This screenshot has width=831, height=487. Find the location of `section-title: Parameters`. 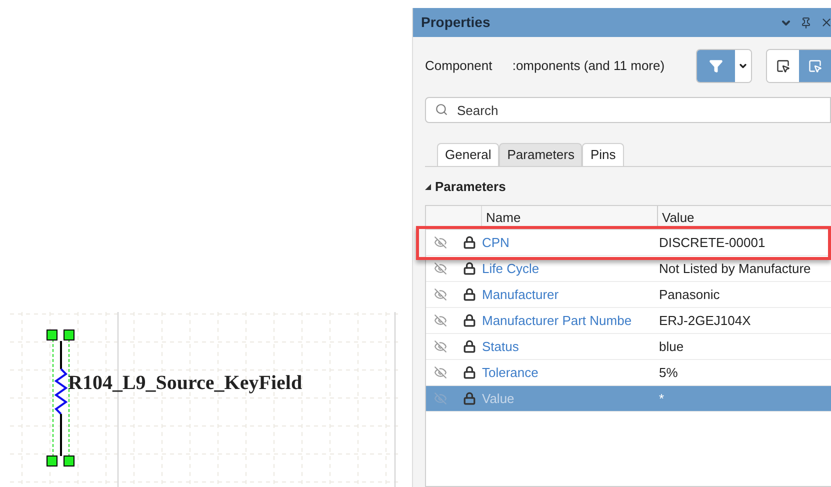

section-title: Parameters is located at coordinates (470, 187).